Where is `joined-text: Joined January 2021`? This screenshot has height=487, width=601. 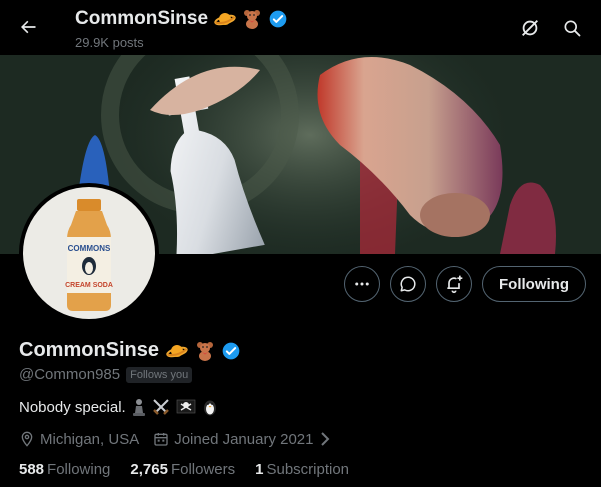 joined-text: Joined January 2021 is located at coordinates (244, 439).